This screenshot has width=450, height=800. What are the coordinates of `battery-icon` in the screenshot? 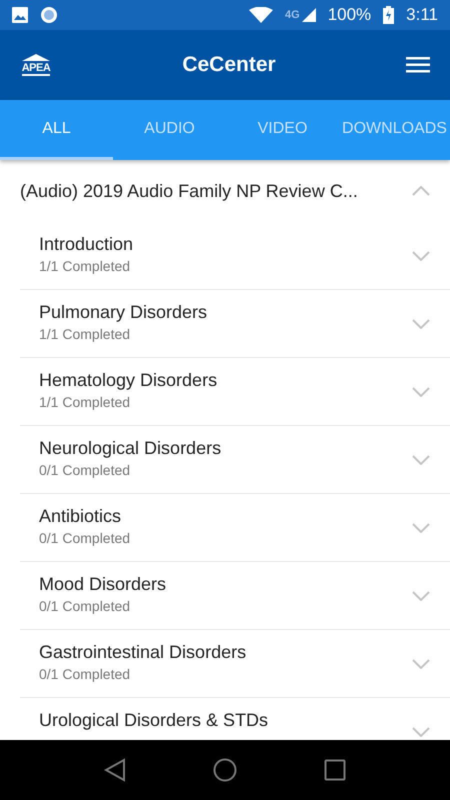 It's located at (388, 15).